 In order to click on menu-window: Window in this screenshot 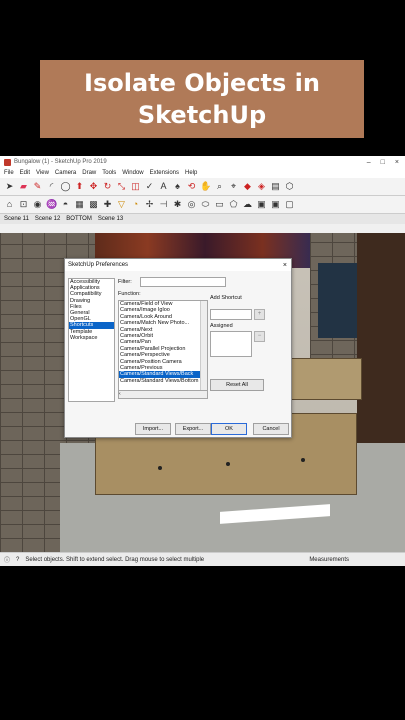, I will do `click(132, 173)`.